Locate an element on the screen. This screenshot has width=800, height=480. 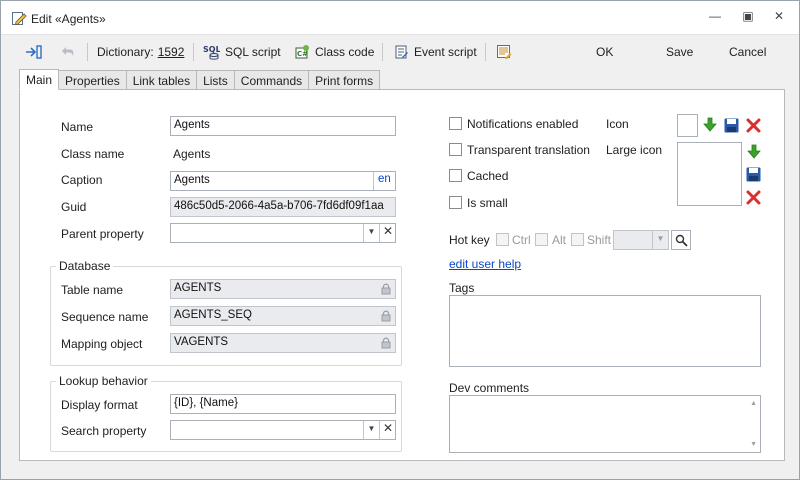
save-label: Save is located at coordinates (680, 52).